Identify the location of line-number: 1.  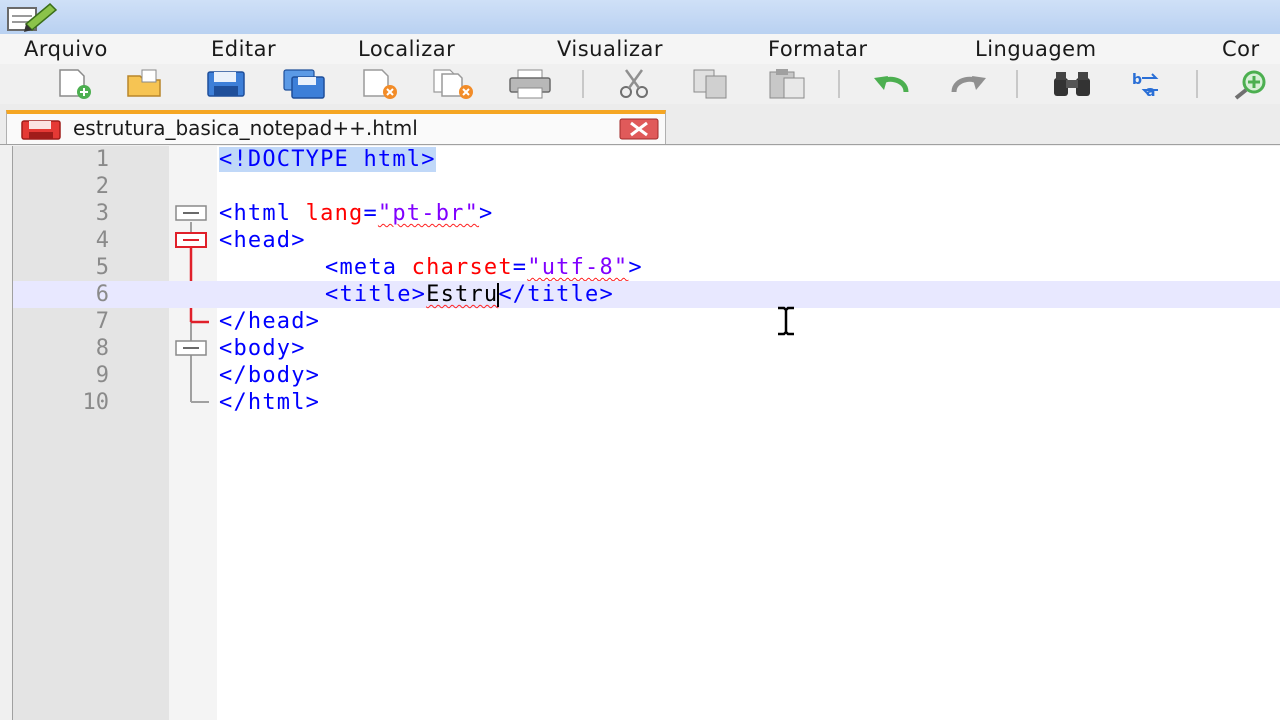
(102, 159).